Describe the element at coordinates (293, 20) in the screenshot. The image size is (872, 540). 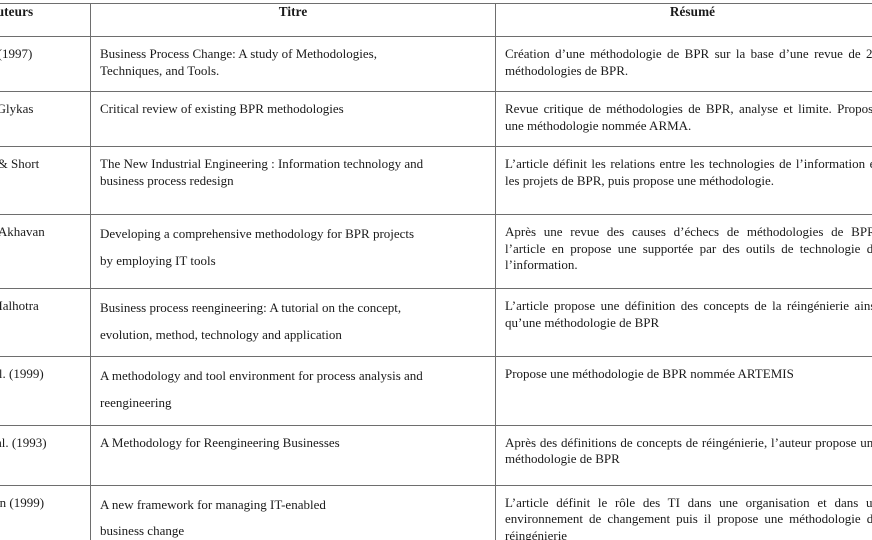
I see `column-header-titre: Titre` at that location.